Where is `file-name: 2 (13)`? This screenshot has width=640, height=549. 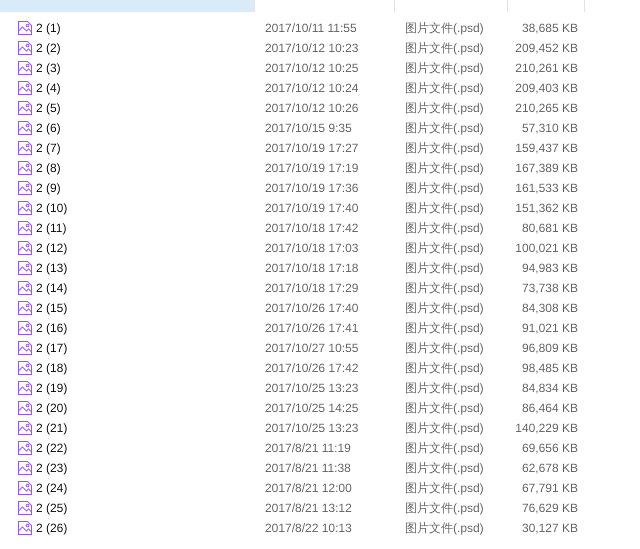
file-name: 2 (13) is located at coordinates (52, 268).